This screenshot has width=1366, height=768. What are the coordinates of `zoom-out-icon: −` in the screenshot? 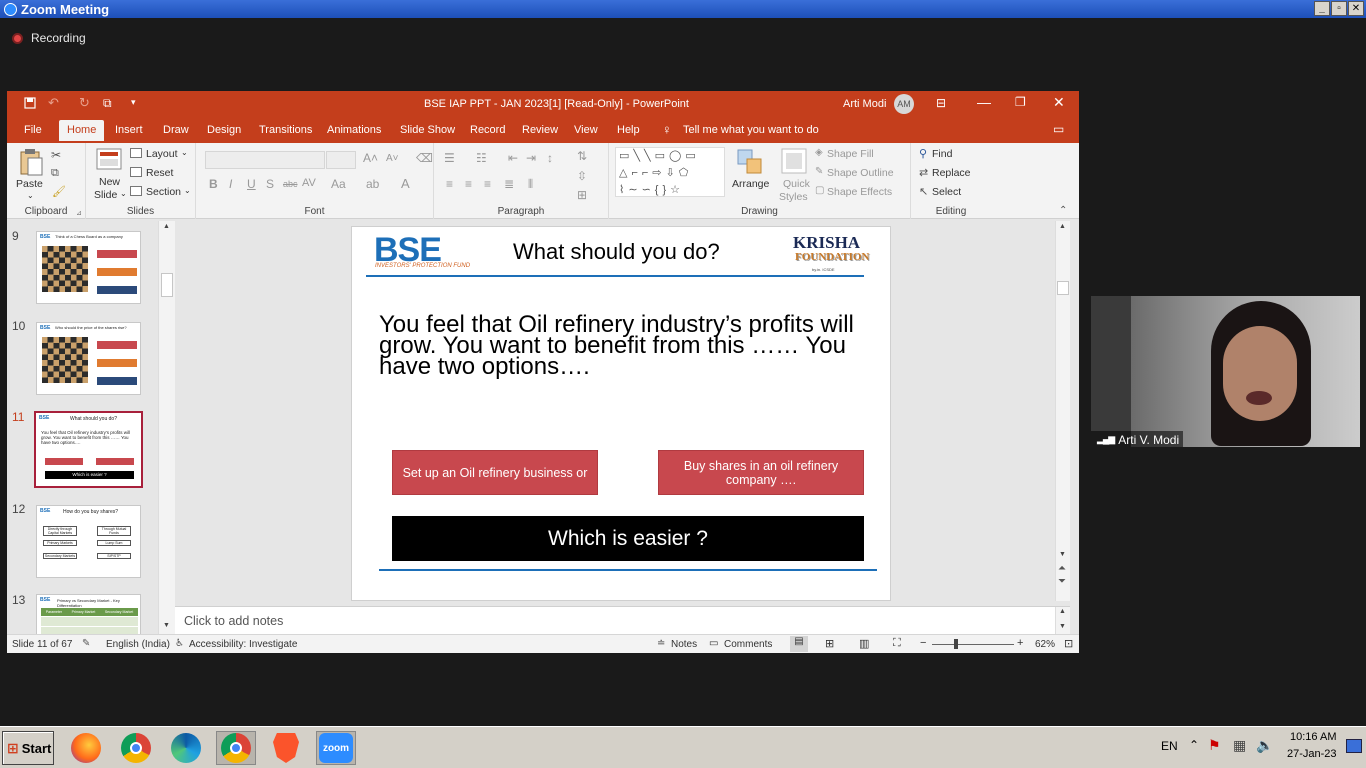 It's located at (923, 643).